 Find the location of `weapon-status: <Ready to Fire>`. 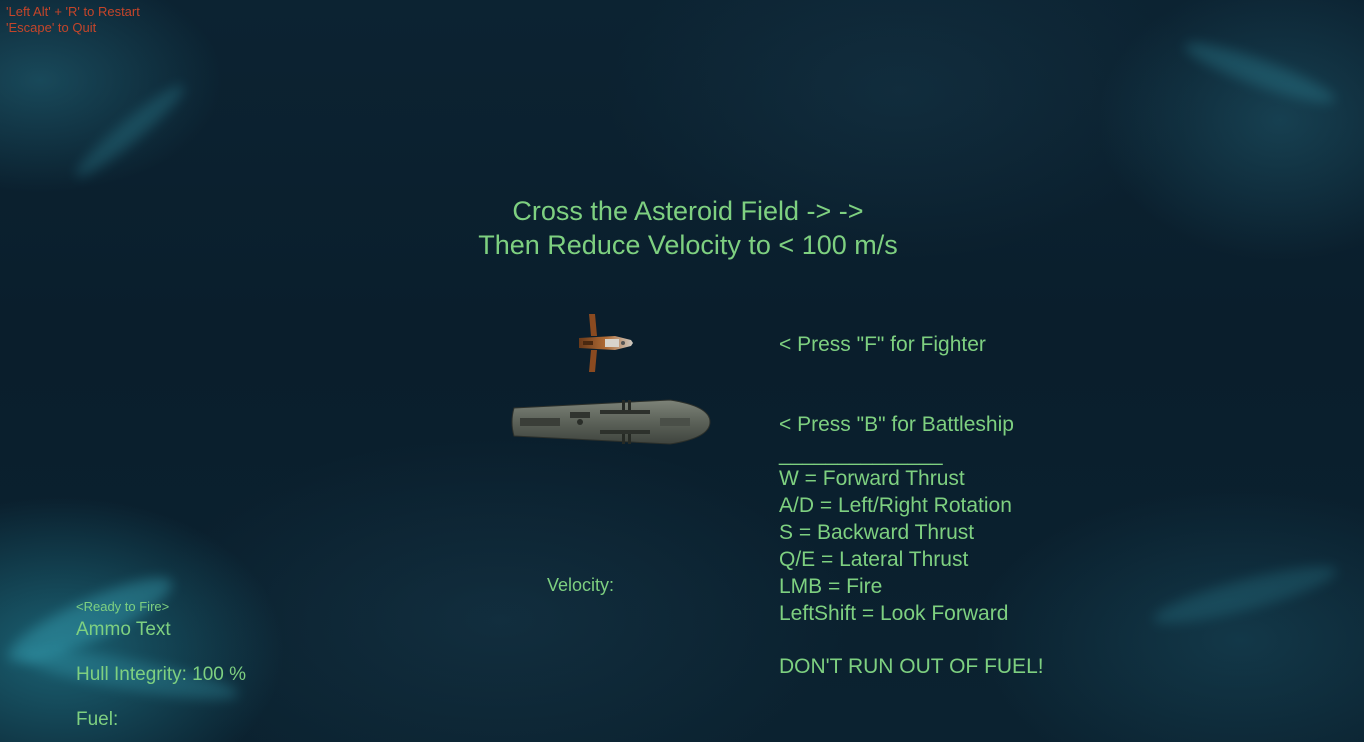

weapon-status: <Ready to Fire> is located at coordinates (123, 606).